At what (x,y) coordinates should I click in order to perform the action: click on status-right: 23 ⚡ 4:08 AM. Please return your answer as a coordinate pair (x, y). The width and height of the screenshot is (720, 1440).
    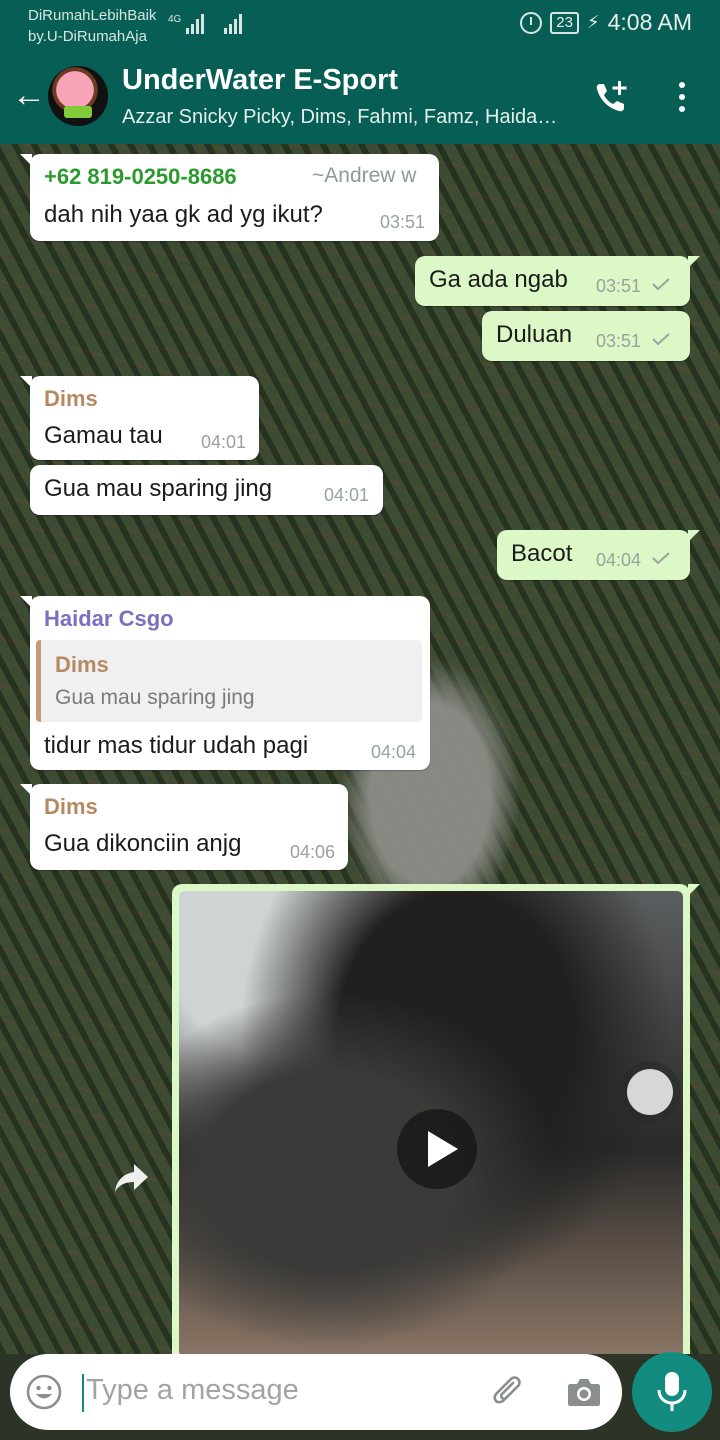
    Looking at the image, I should click on (606, 22).